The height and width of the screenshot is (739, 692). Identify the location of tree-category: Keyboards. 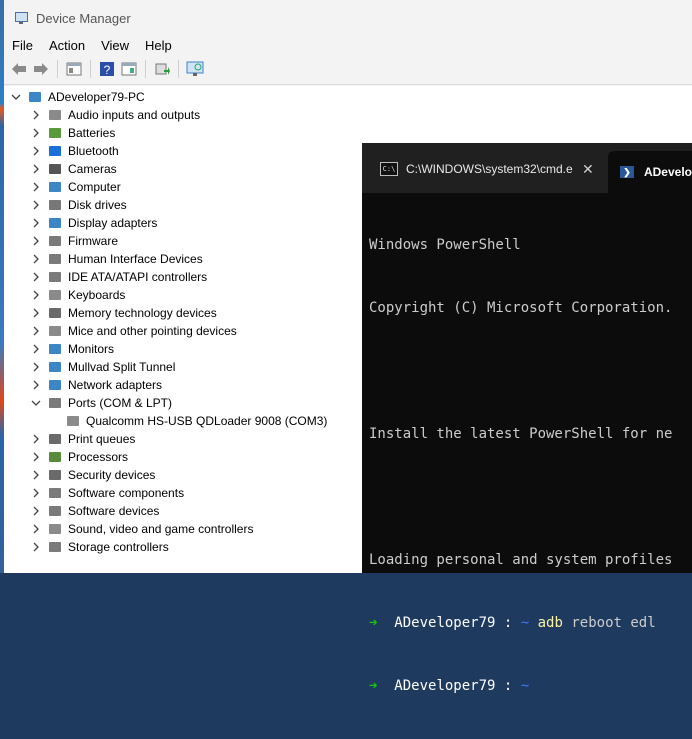
(77, 295).